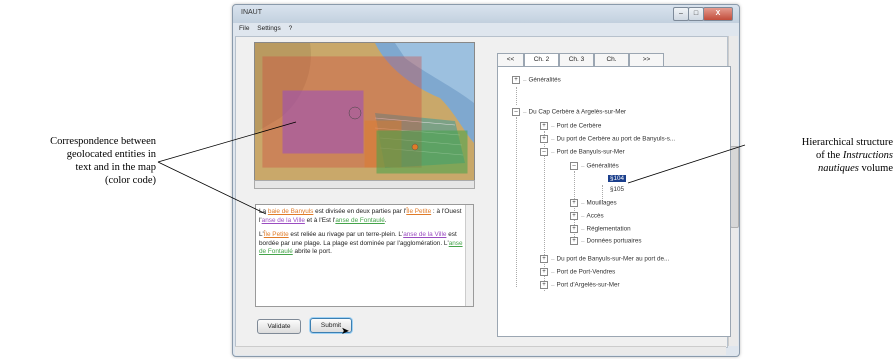  What do you see at coordinates (345, 331) in the screenshot?
I see `mouse-cursor-icon: ➤` at bounding box center [345, 331].